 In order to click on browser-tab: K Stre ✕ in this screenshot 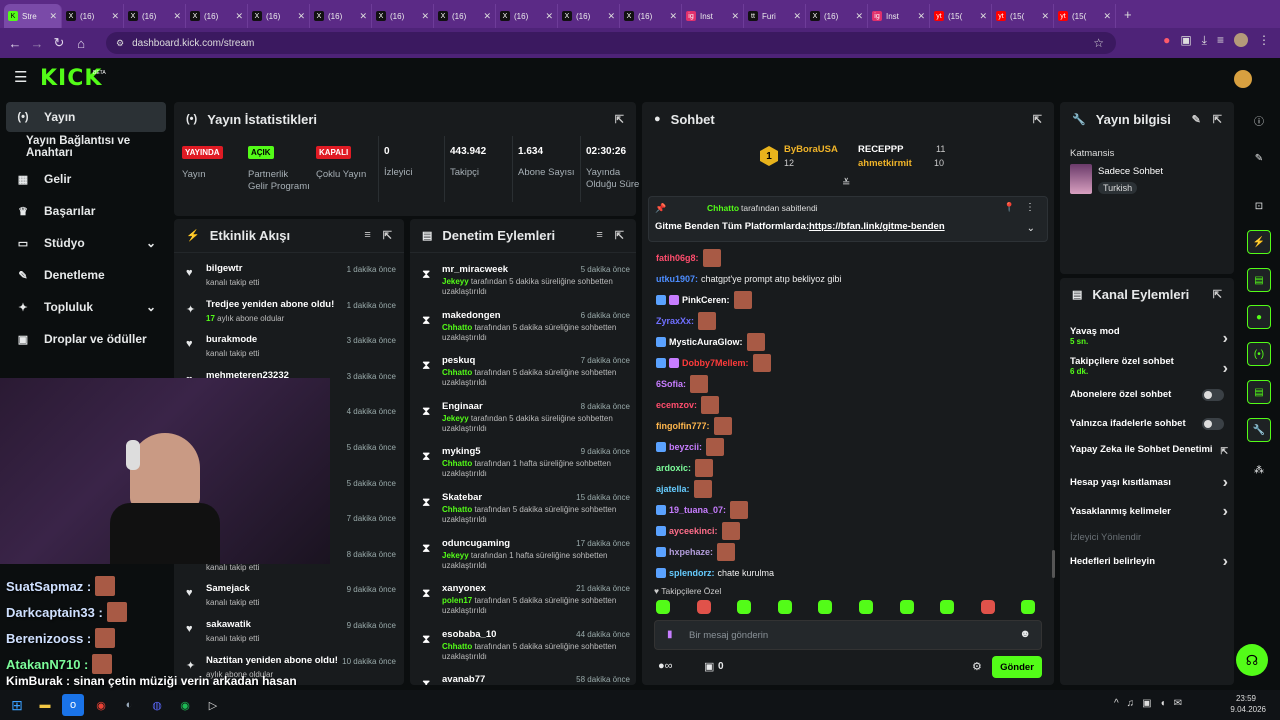, I will do `click(33, 16)`.